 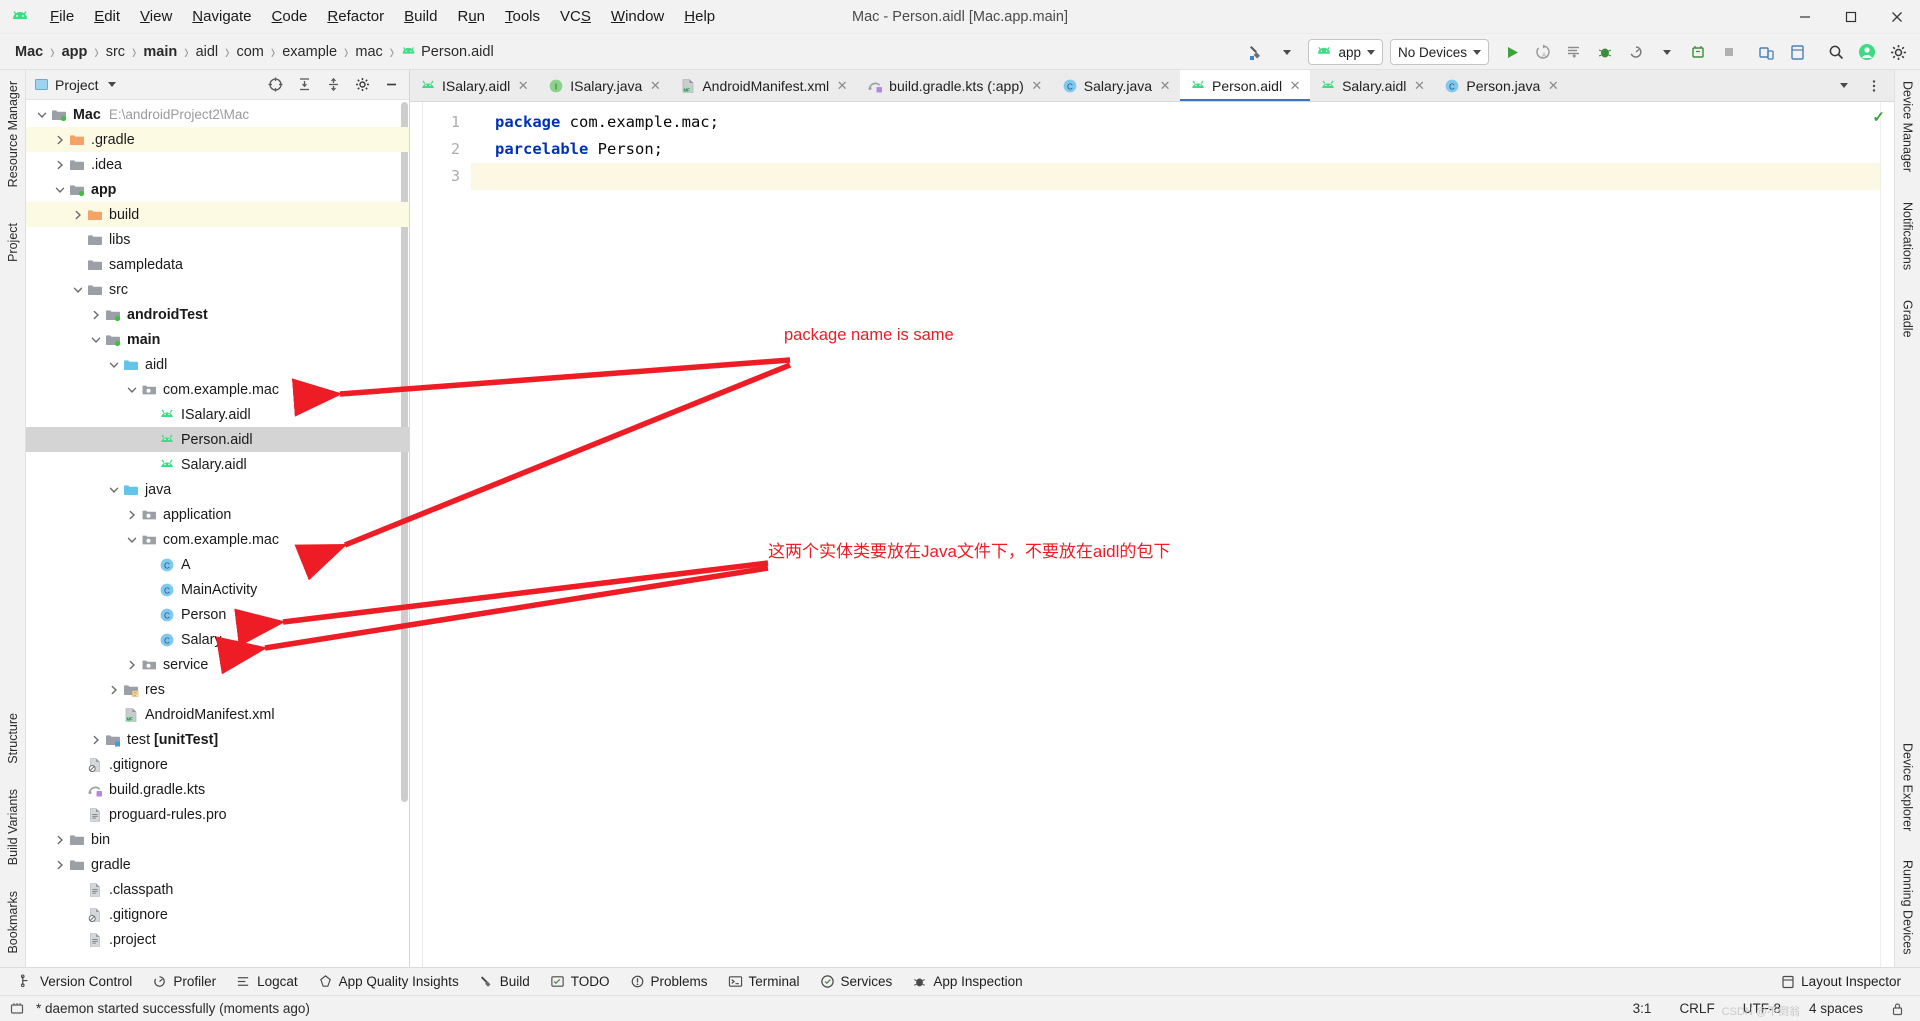 I want to click on tool-window-device-manager: Device Manager, so click(x=1908, y=126).